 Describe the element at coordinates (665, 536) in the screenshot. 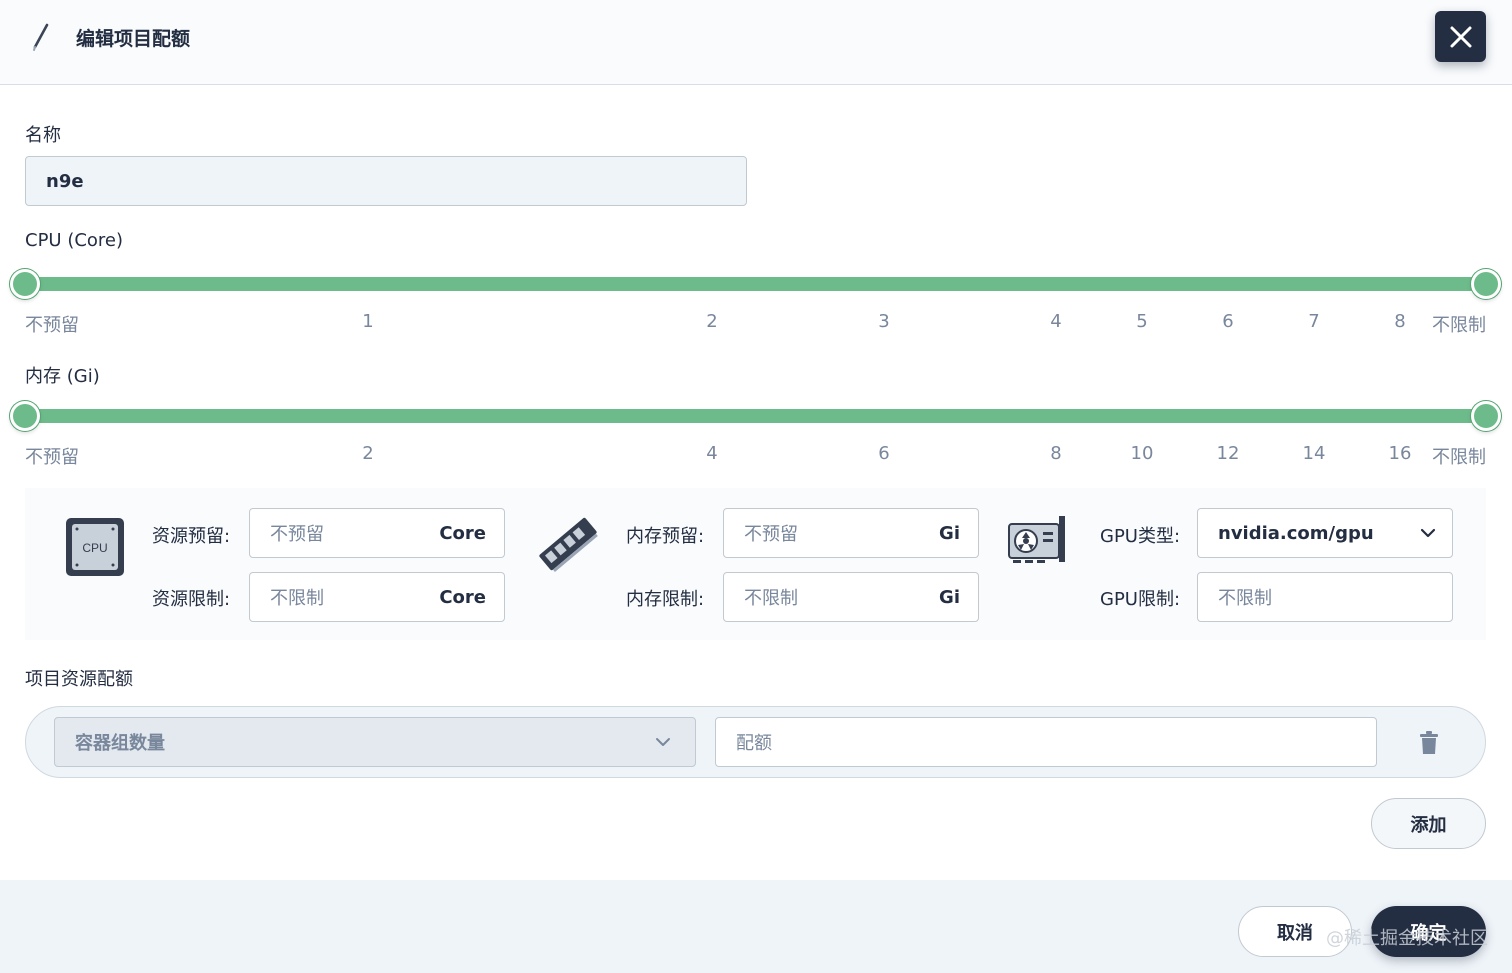

I see `memory-request-label: 内存预留:` at that location.